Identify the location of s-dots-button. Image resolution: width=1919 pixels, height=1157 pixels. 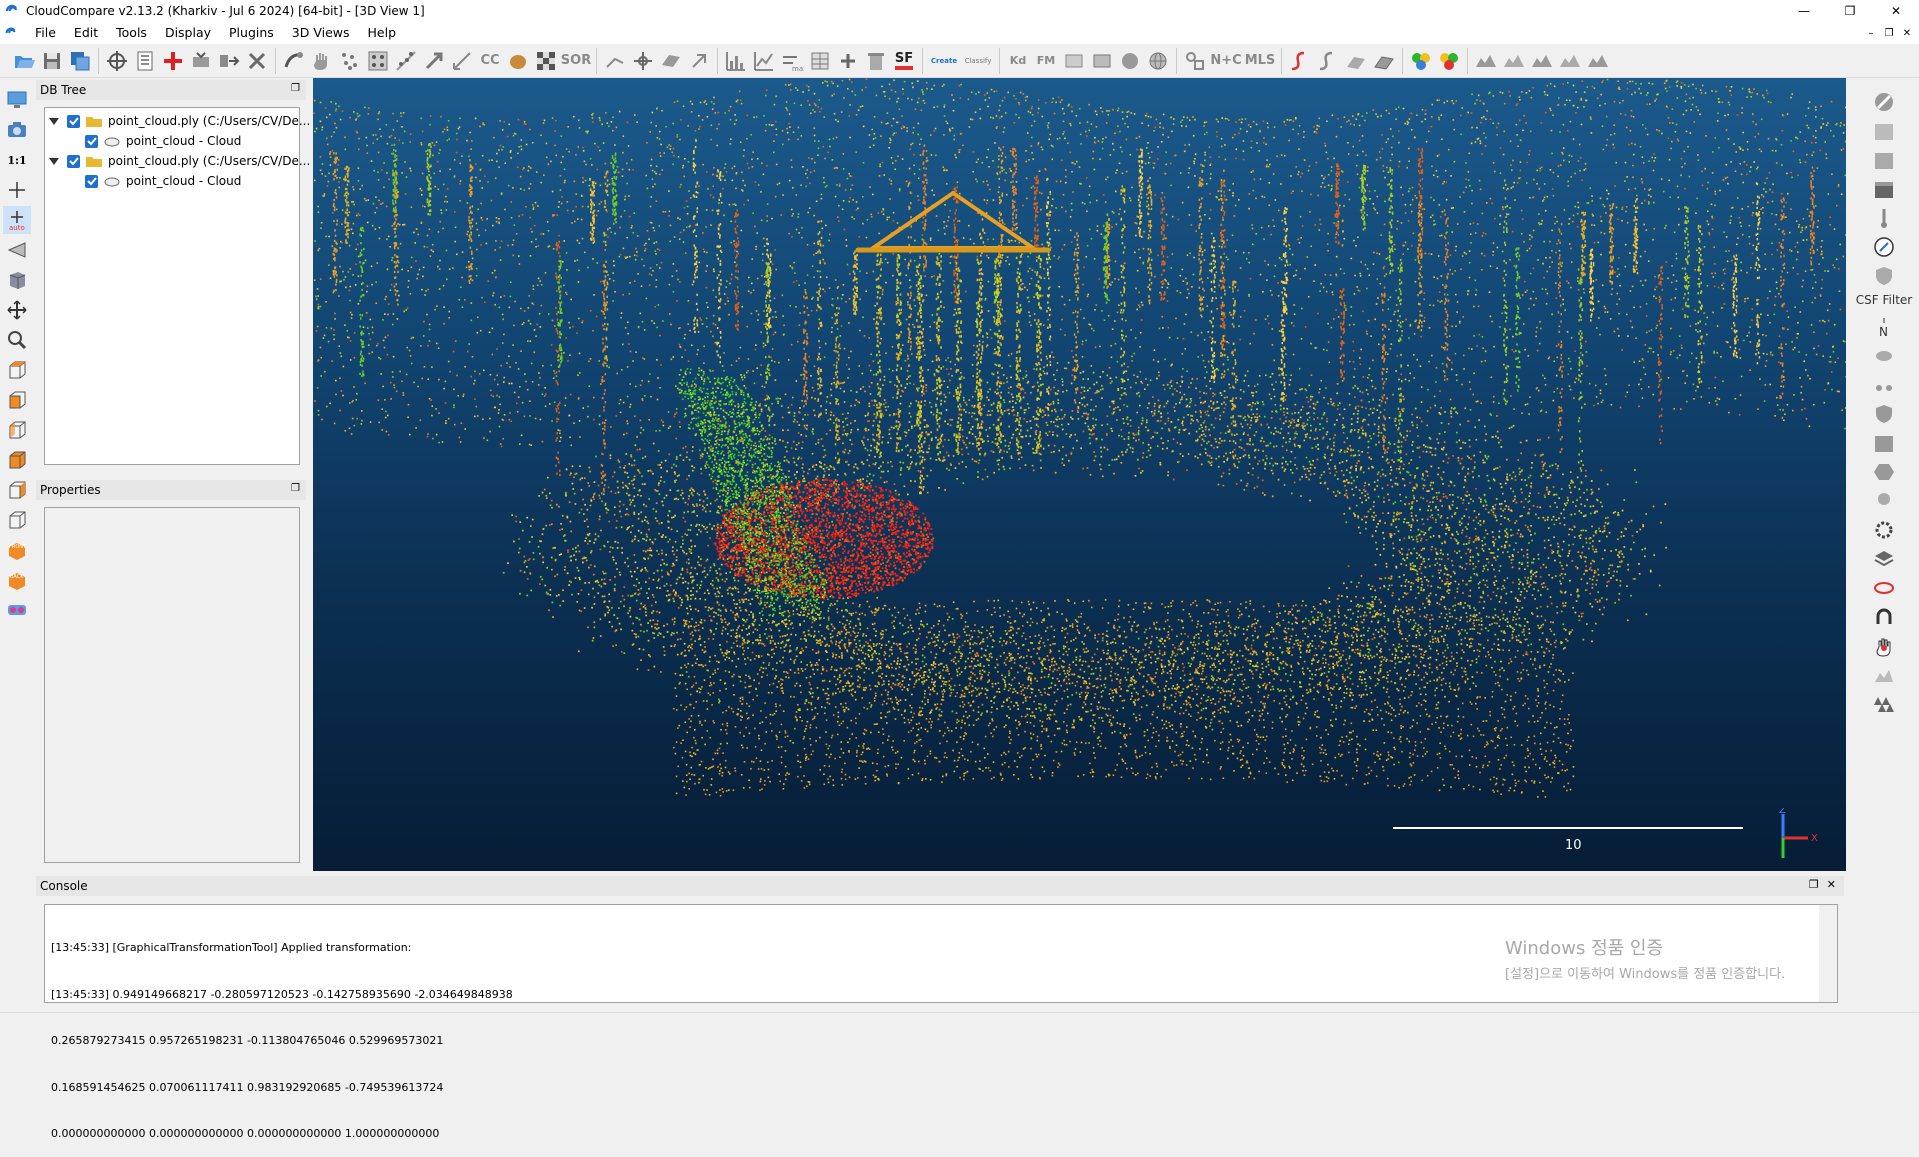
(1328, 61).